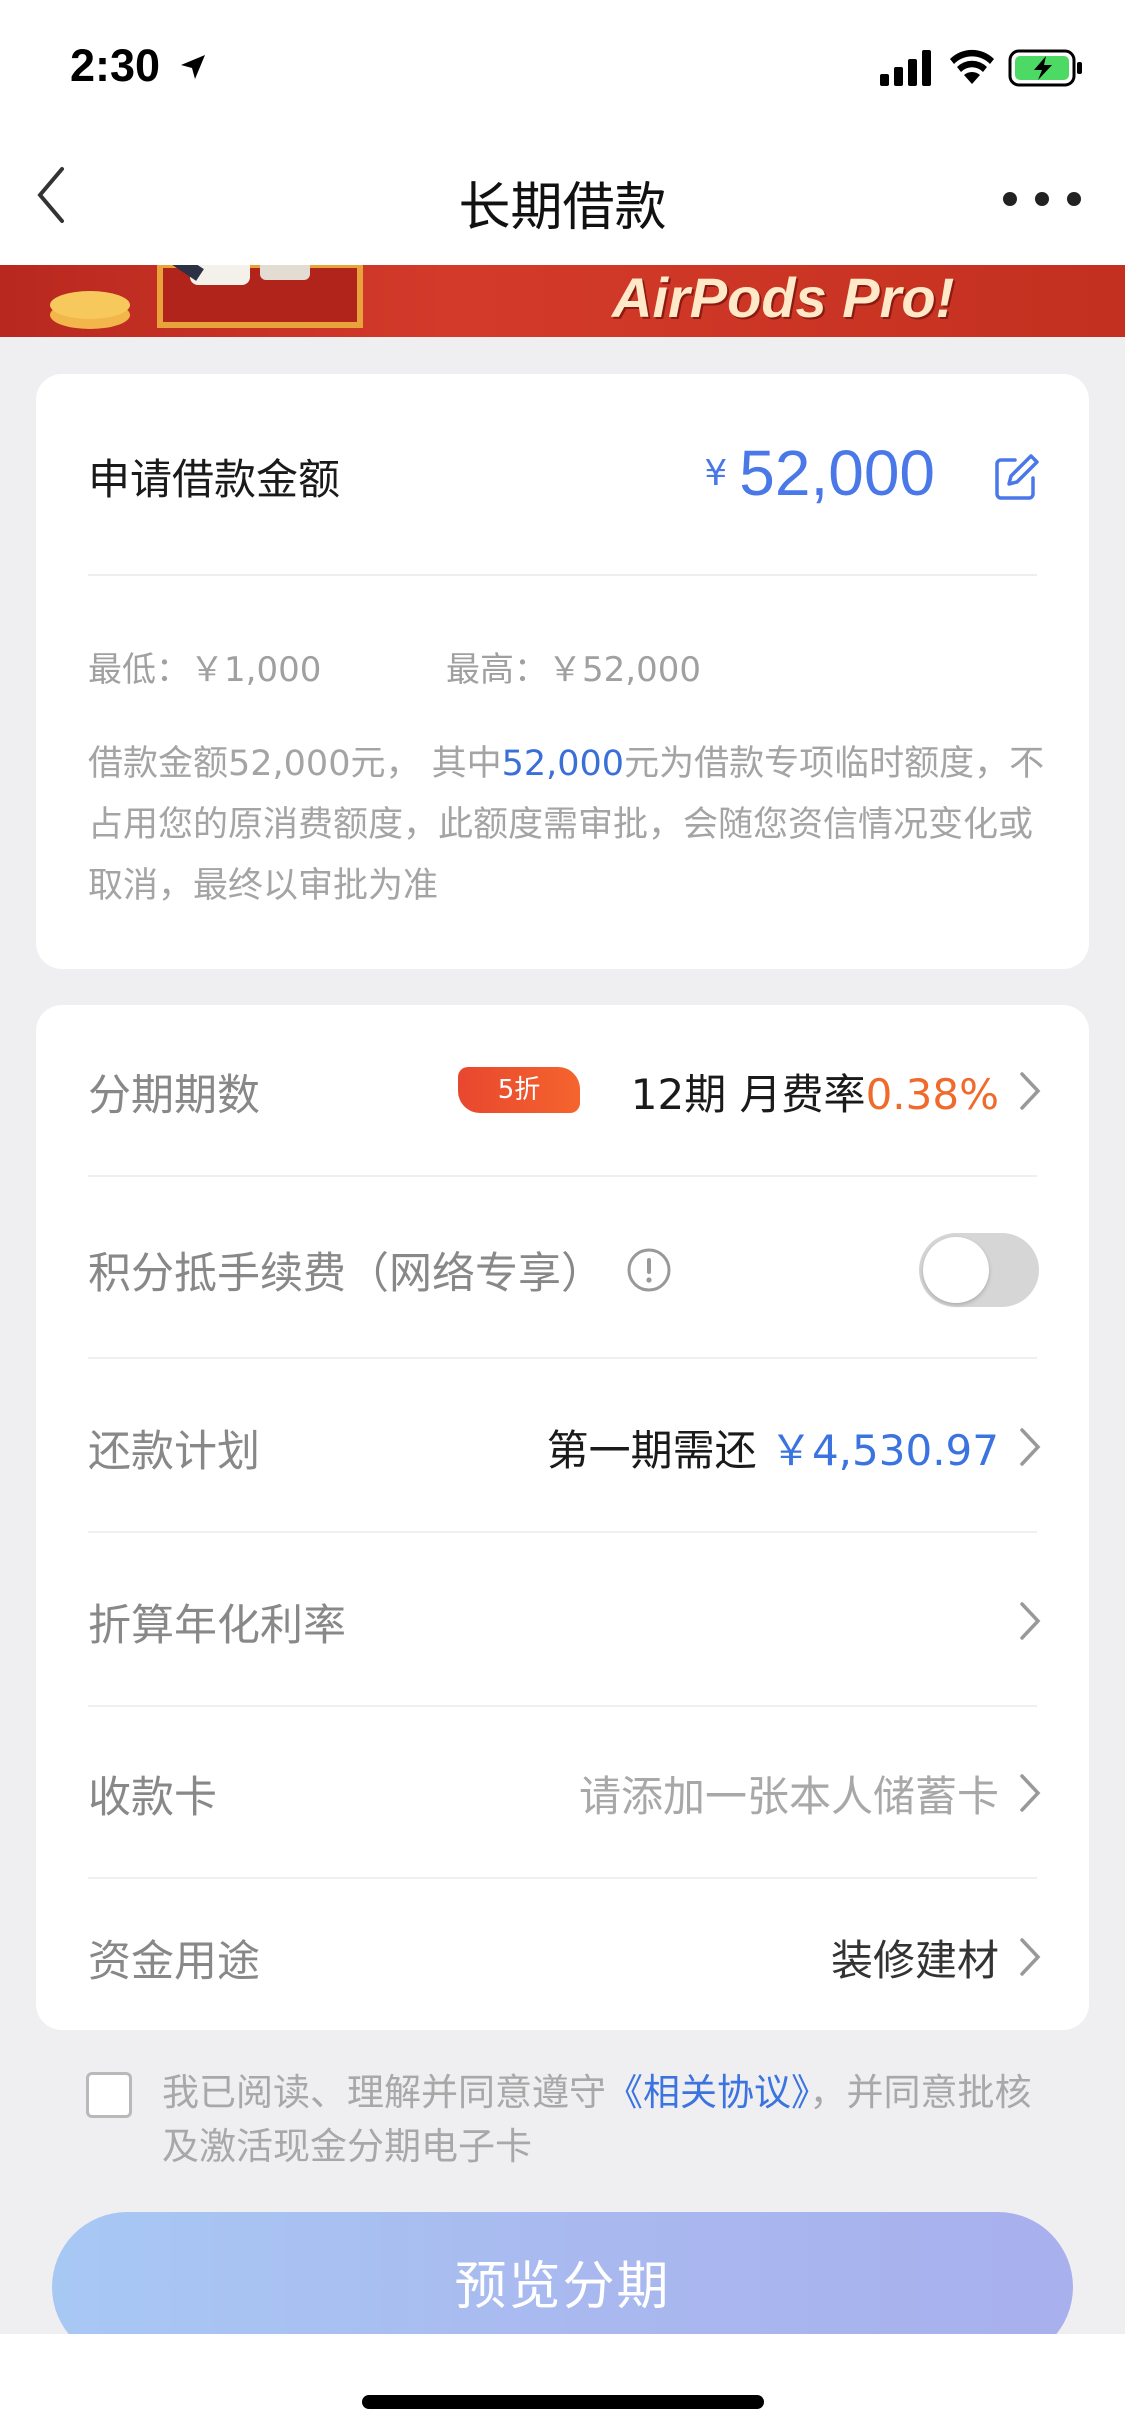  Describe the element at coordinates (905, 68) in the screenshot. I see `cellular-signal-icon` at that location.